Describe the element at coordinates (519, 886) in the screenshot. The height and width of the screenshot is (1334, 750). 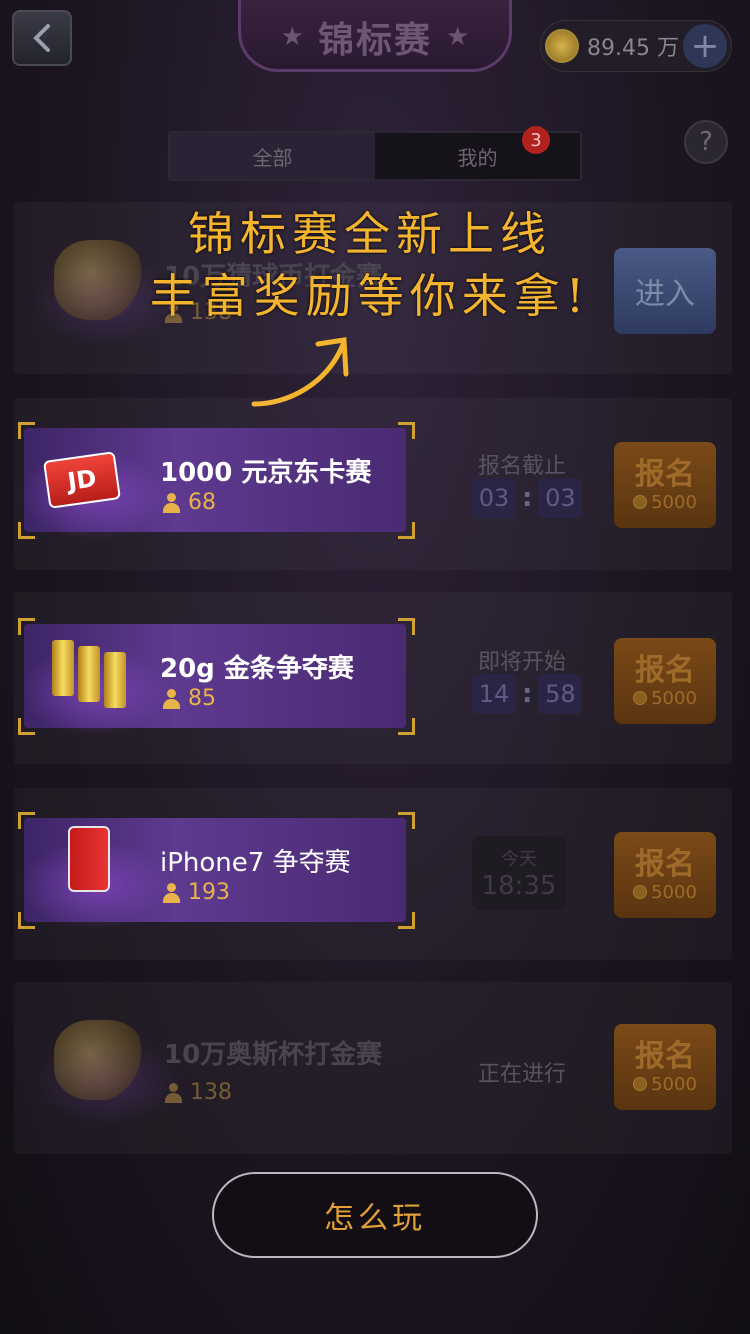
I see `start-clock: 18:35` at that location.